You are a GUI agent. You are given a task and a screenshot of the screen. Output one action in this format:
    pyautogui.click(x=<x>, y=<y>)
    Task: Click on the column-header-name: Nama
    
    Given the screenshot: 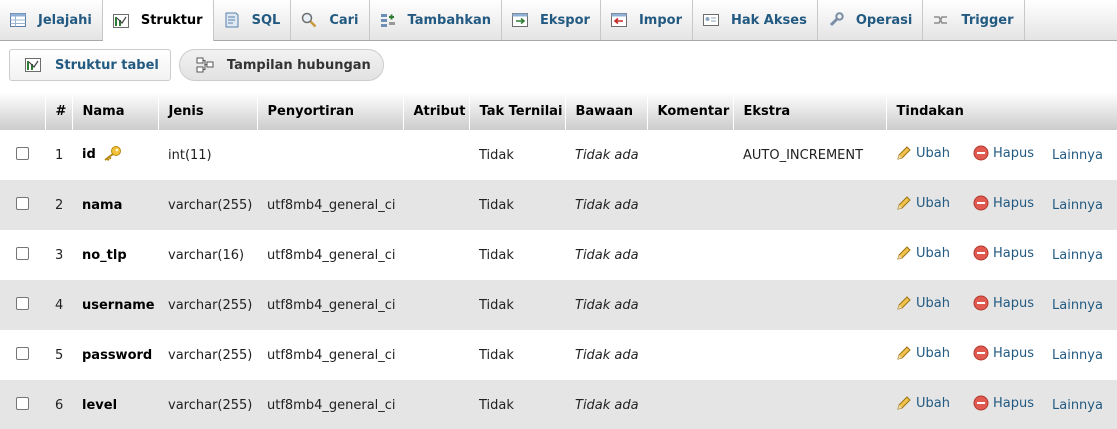 What is the action you would take?
    pyautogui.click(x=115, y=111)
    